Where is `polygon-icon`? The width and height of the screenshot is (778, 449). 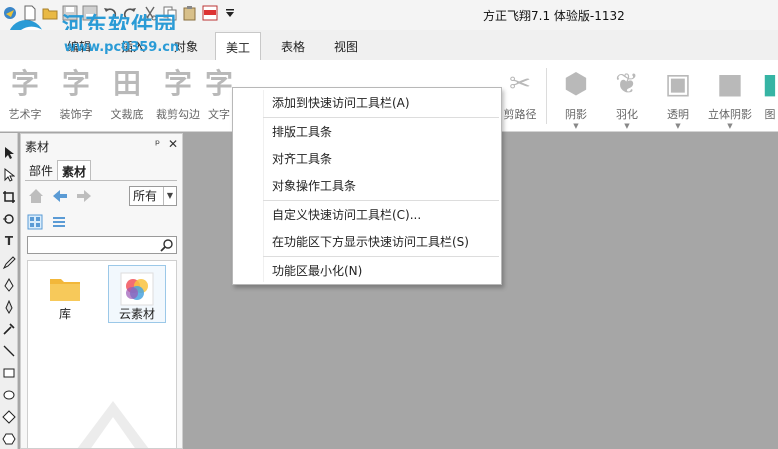
polygon-icon is located at coordinates (9, 439).